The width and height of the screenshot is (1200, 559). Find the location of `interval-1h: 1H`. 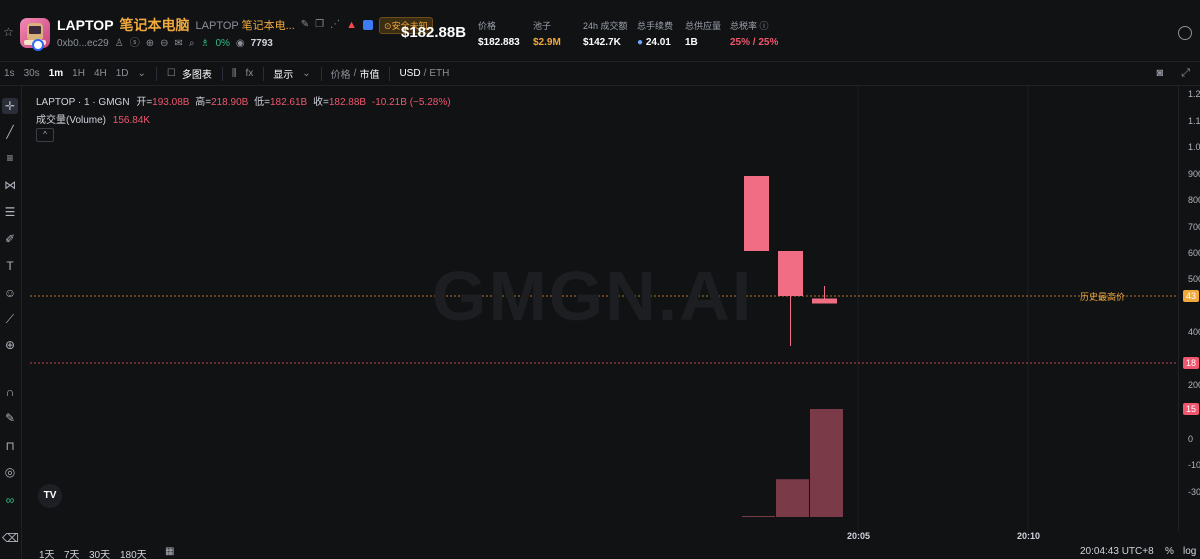

interval-1h: 1H is located at coordinates (78, 73).